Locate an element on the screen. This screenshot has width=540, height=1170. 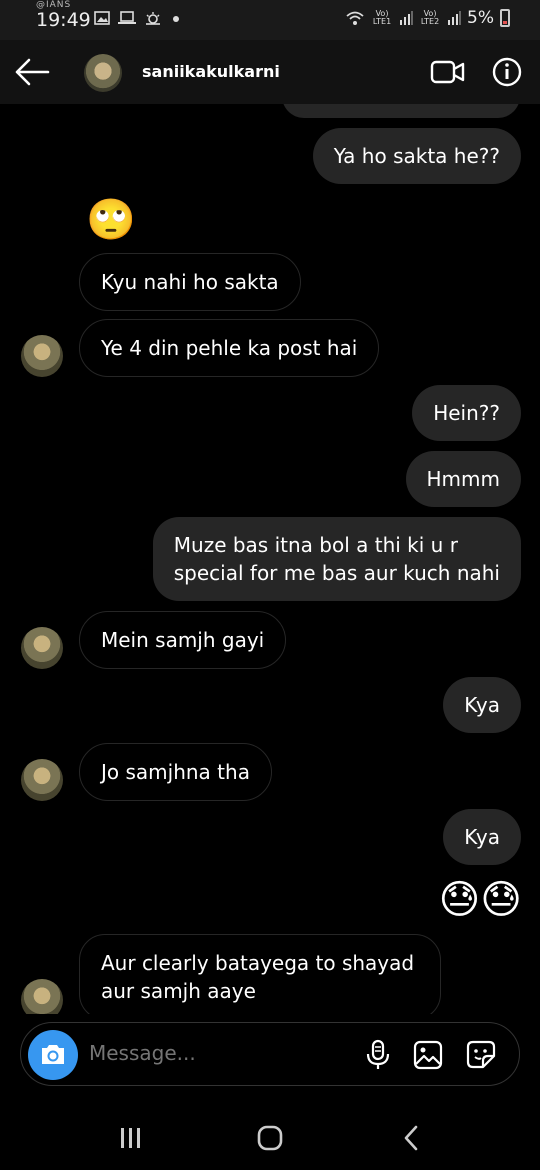
camera-icon is located at coordinates (53, 1054).